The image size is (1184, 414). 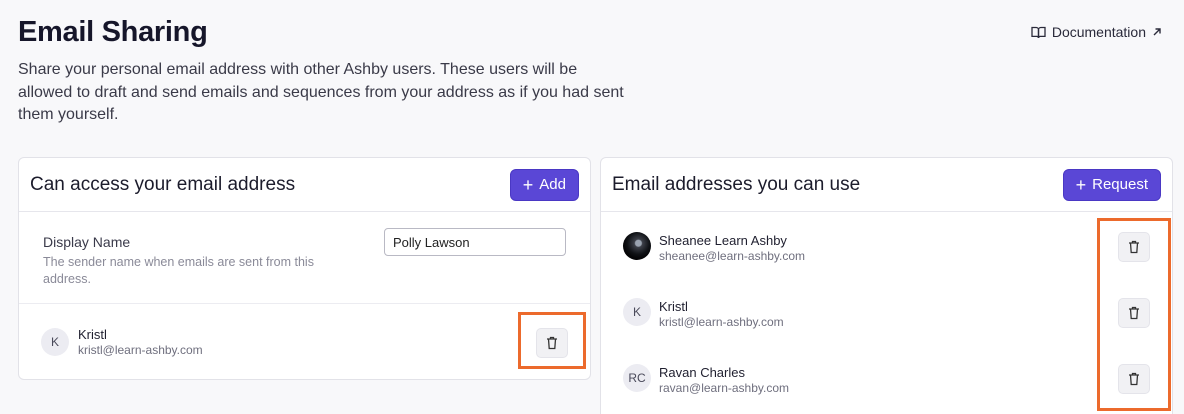 What do you see at coordinates (304, 185) in the screenshot?
I see `access-card-header: Can access your email address + Add` at bounding box center [304, 185].